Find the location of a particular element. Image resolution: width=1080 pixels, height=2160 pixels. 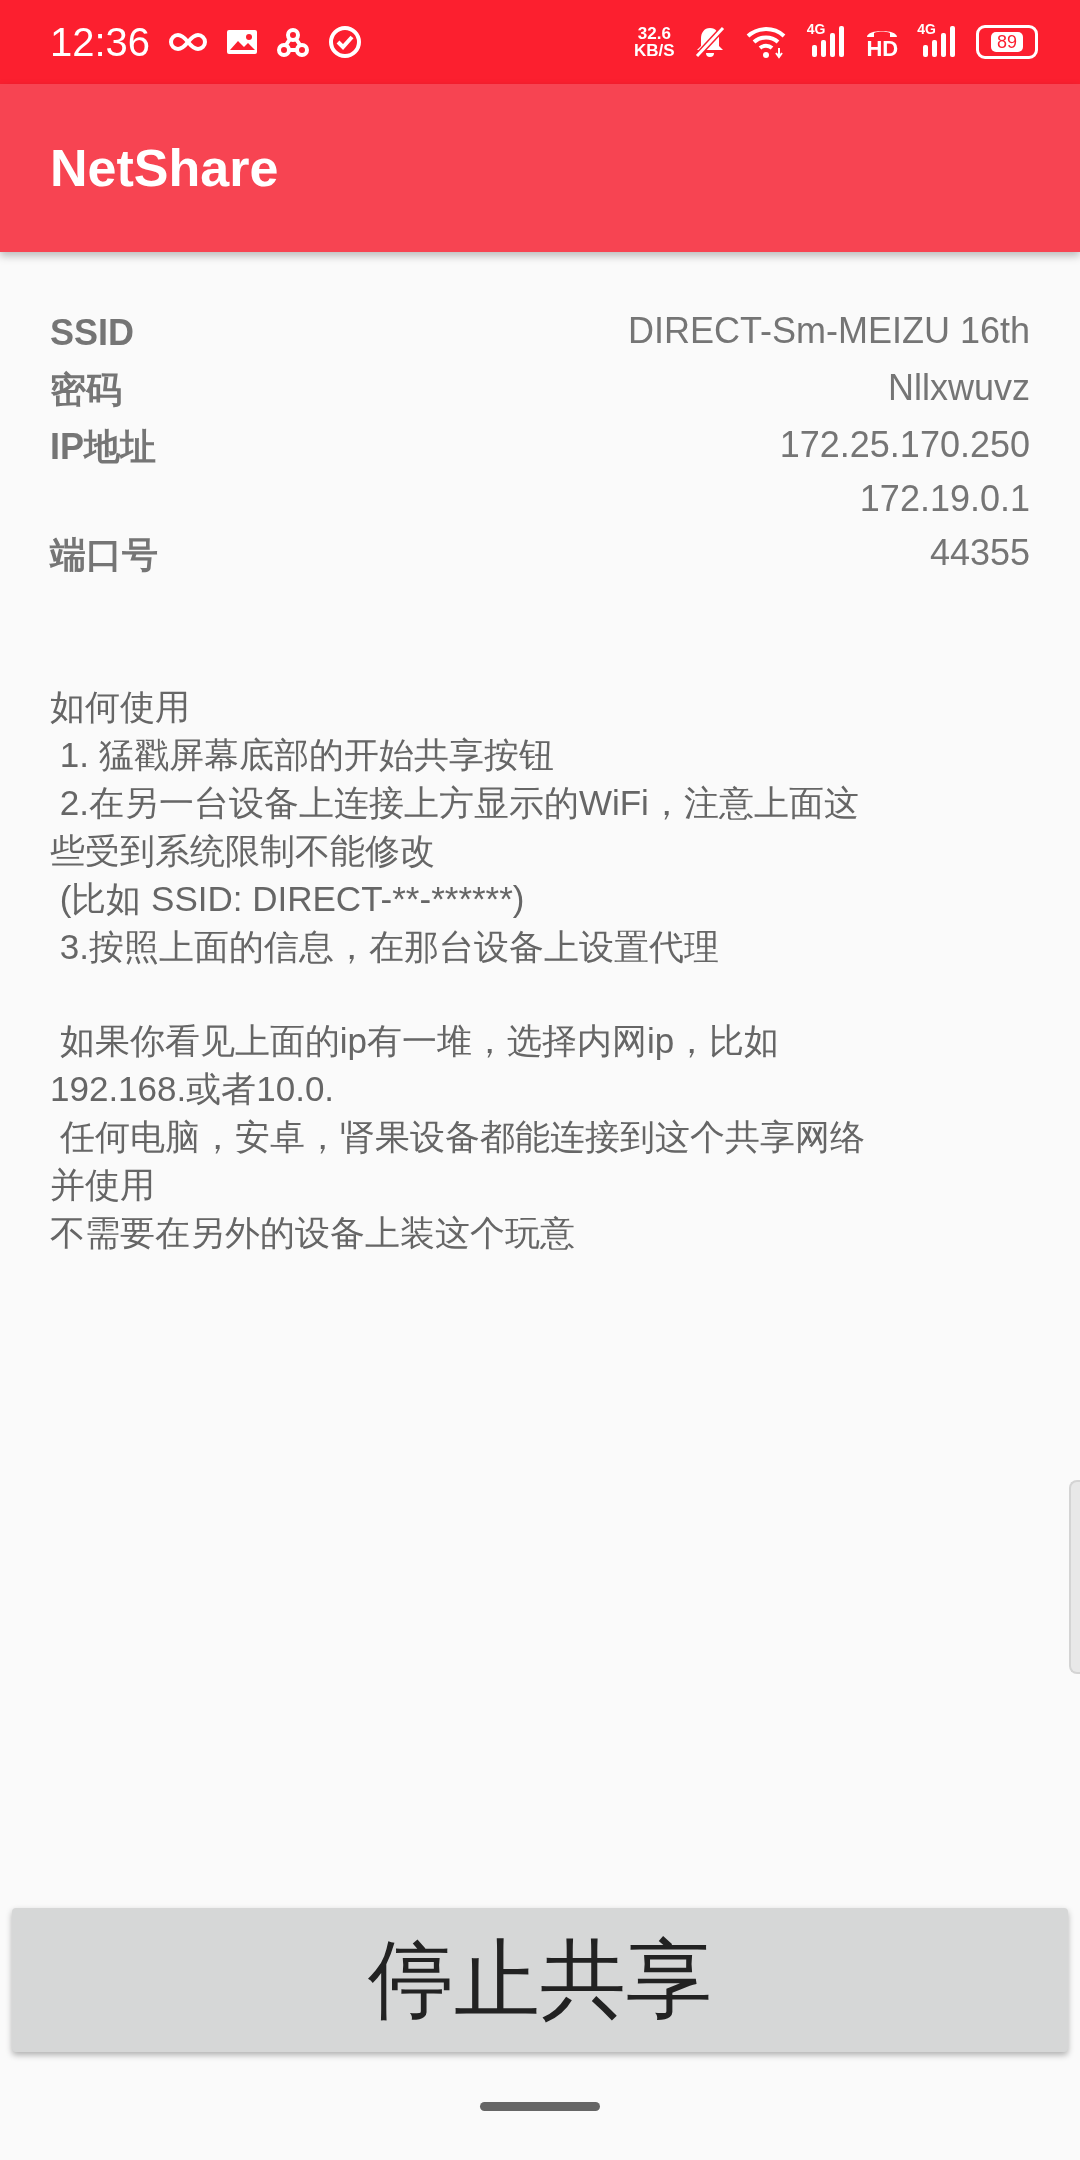

instruction-line: 任何电脑，安卓，肾果设备都能连接到这个共享网络 is located at coordinates (462, 1137).